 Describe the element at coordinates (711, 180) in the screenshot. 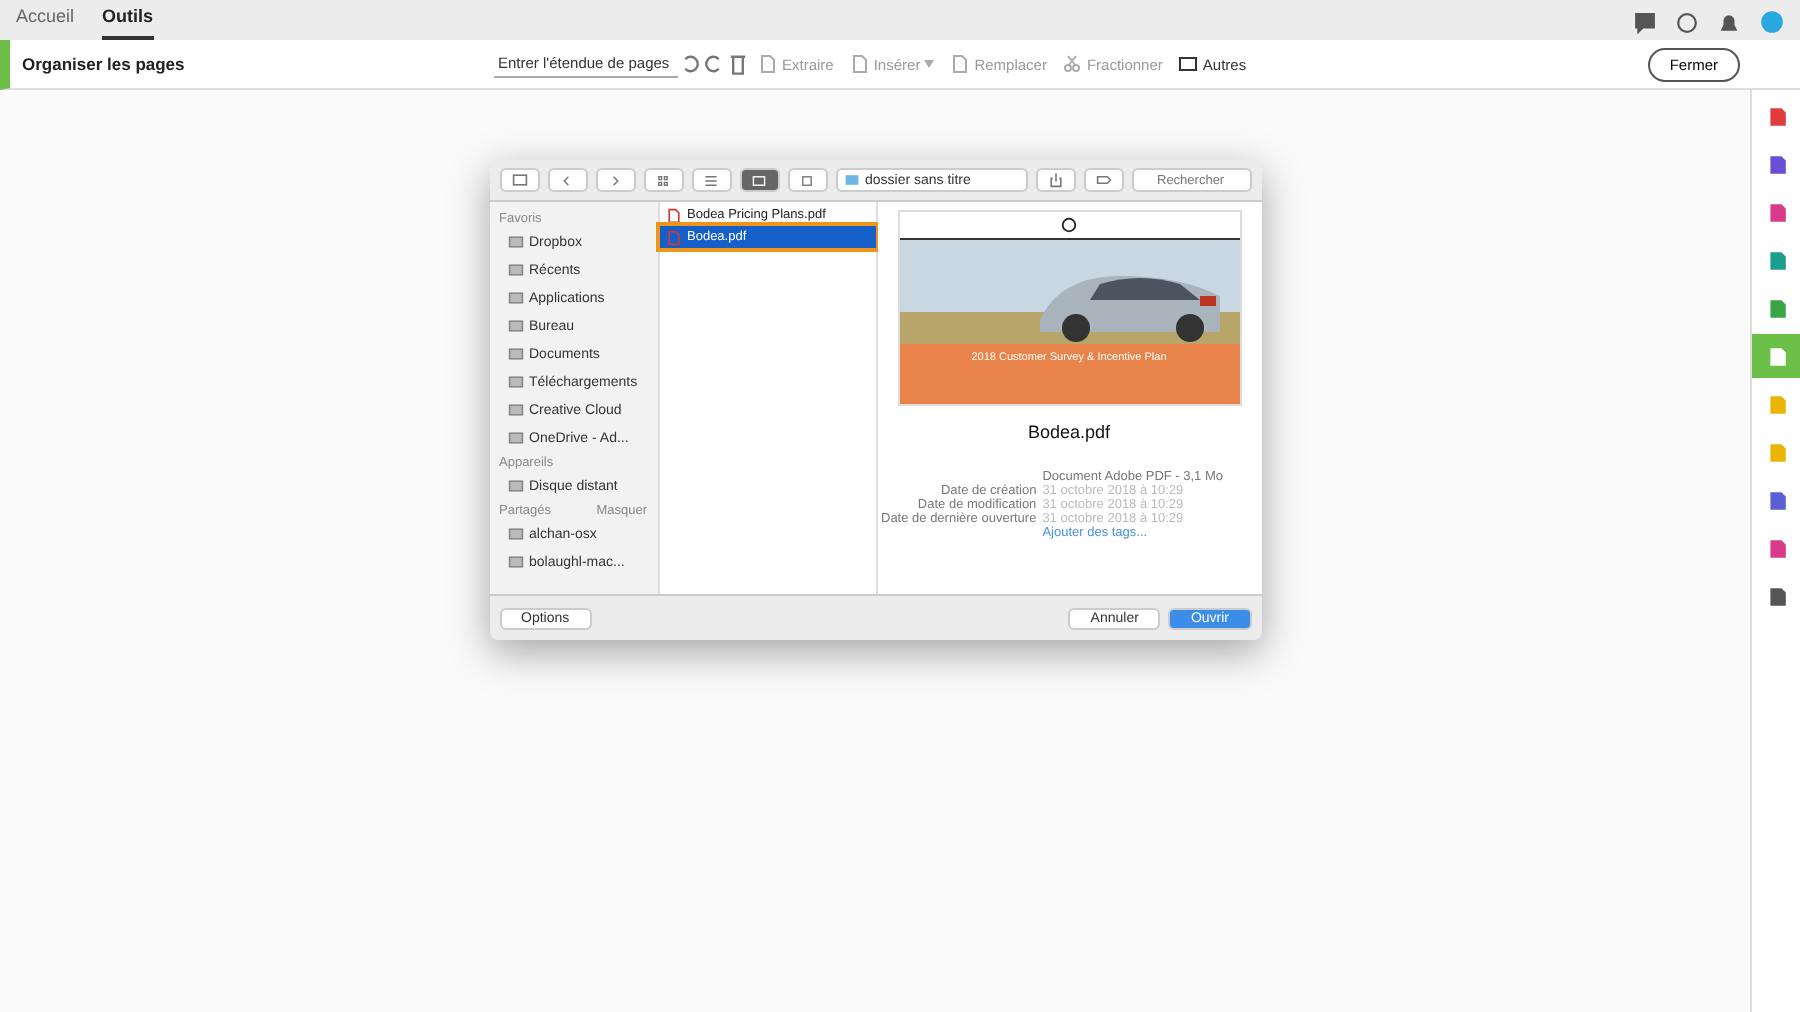

I see `list-view-button` at that location.